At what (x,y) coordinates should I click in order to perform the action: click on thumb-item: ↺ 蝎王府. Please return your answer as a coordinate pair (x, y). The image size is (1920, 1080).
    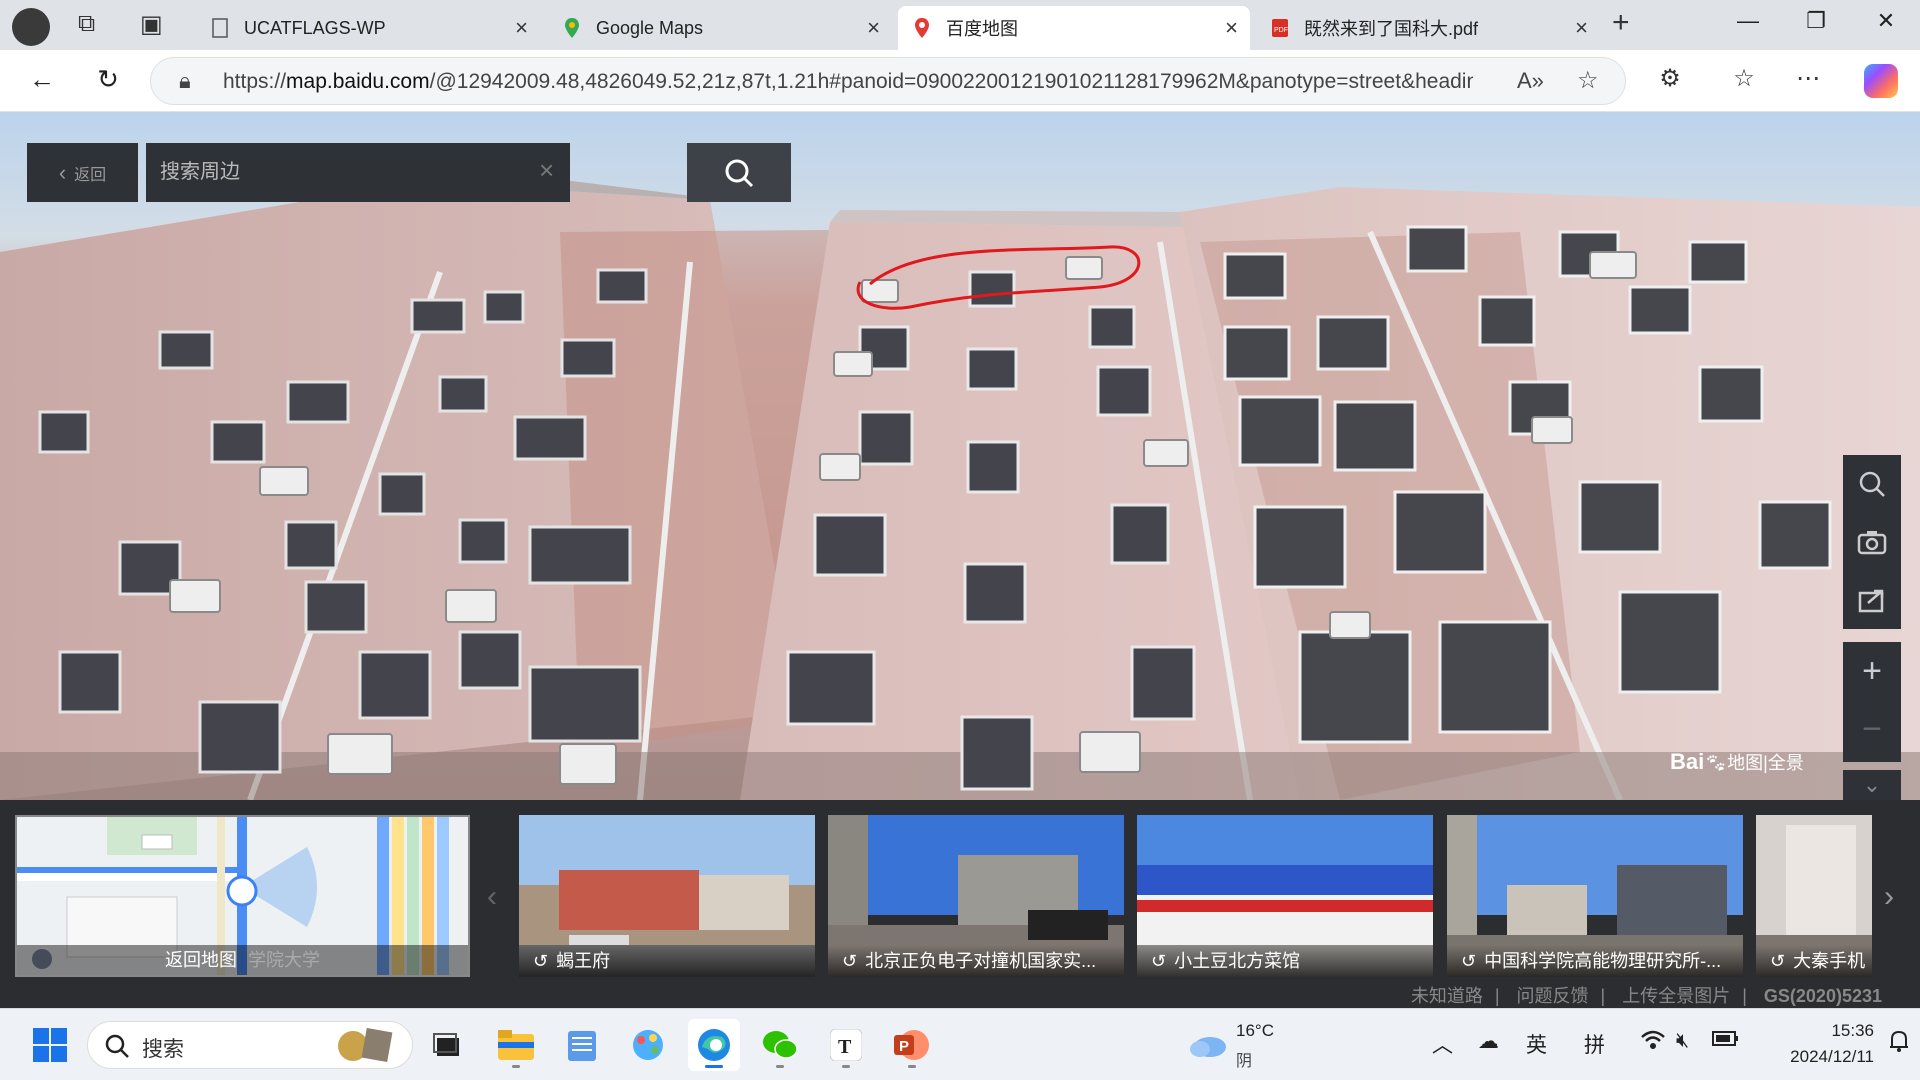
    Looking at the image, I should click on (667, 896).